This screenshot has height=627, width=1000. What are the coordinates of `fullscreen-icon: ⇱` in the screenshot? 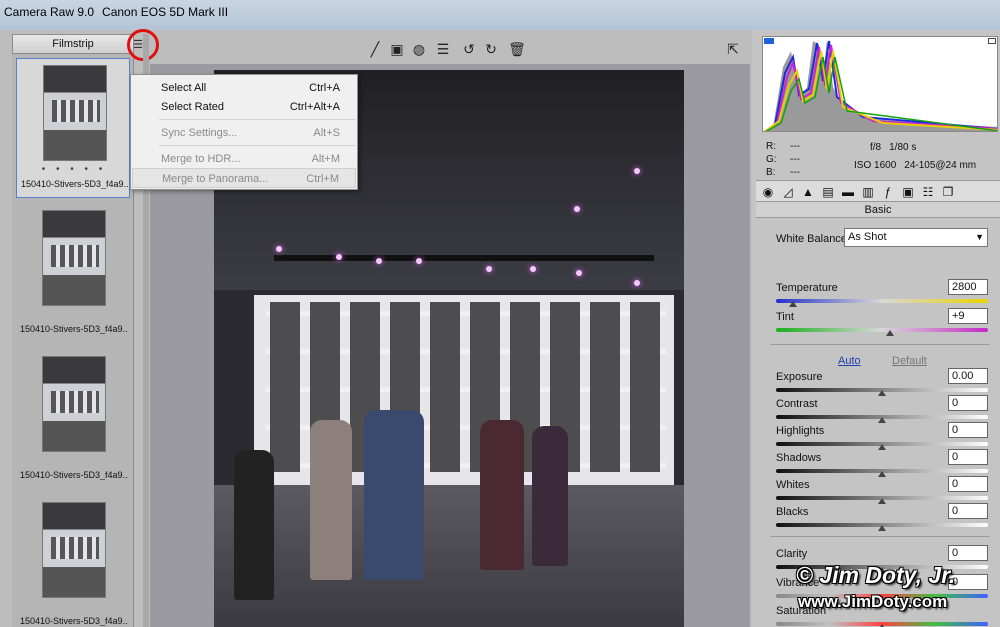 It's located at (733, 49).